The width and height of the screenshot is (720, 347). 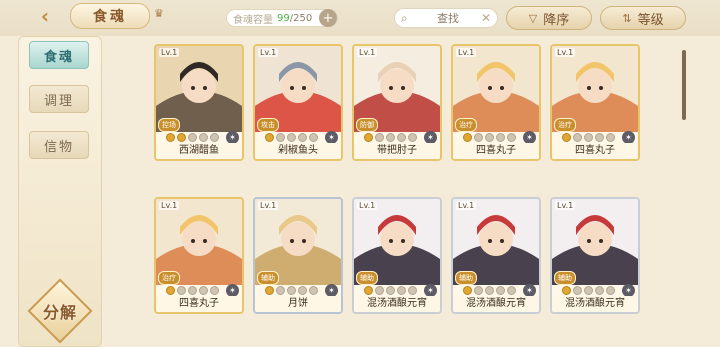 What do you see at coordinates (397, 151) in the screenshot?
I see `card-name: 带把肘子` at bounding box center [397, 151].